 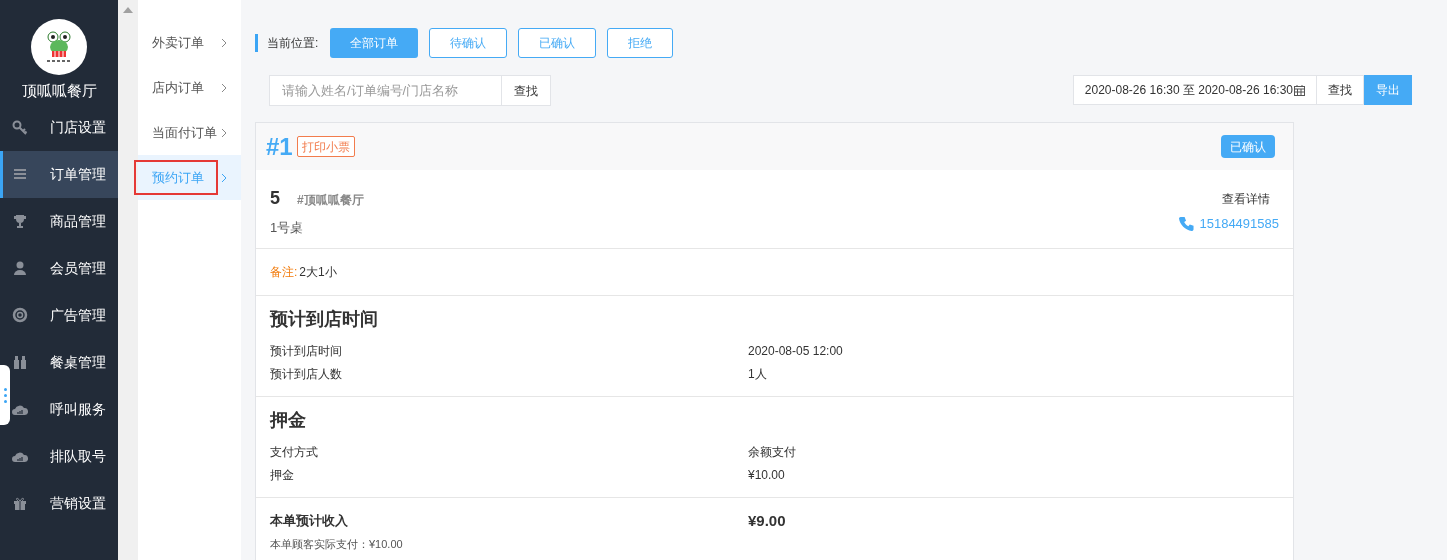 What do you see at coordinates (65, 221) in the screenshot?
I see `sidebar-item: 商品管理` at bounding box center [65, 221].